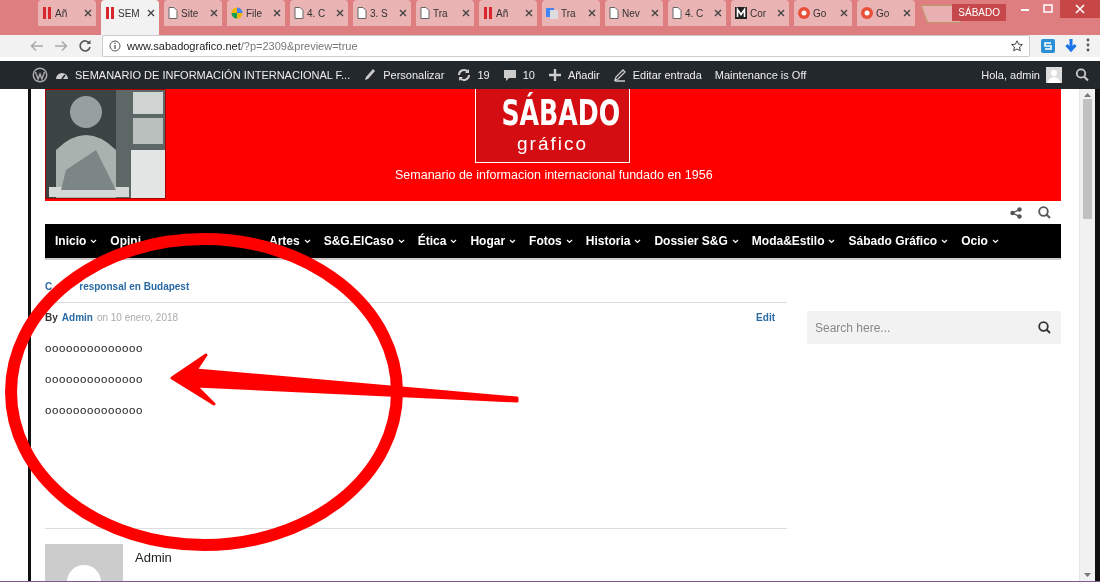  I want to click on menu-icon, so click(1088, 45).